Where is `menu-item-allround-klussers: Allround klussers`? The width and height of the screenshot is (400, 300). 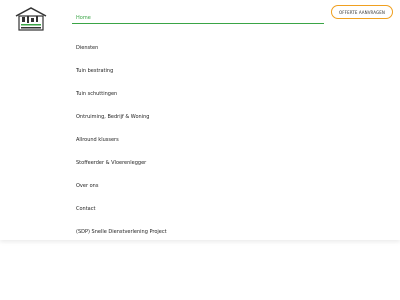
menu-item-allround-klussers: Allround klussers is located at coordinates (198, 139).